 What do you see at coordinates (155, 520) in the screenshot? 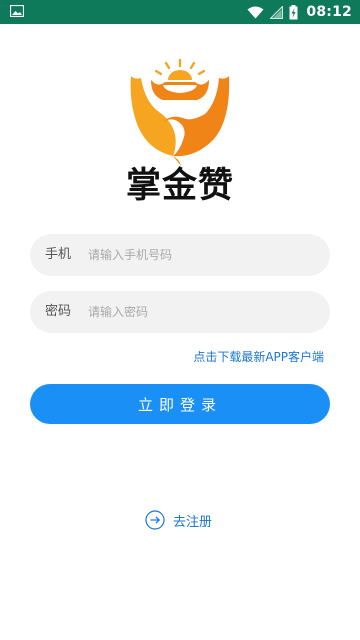
I see `arrow-right-circle-icon` at bounding box center [155, 520].